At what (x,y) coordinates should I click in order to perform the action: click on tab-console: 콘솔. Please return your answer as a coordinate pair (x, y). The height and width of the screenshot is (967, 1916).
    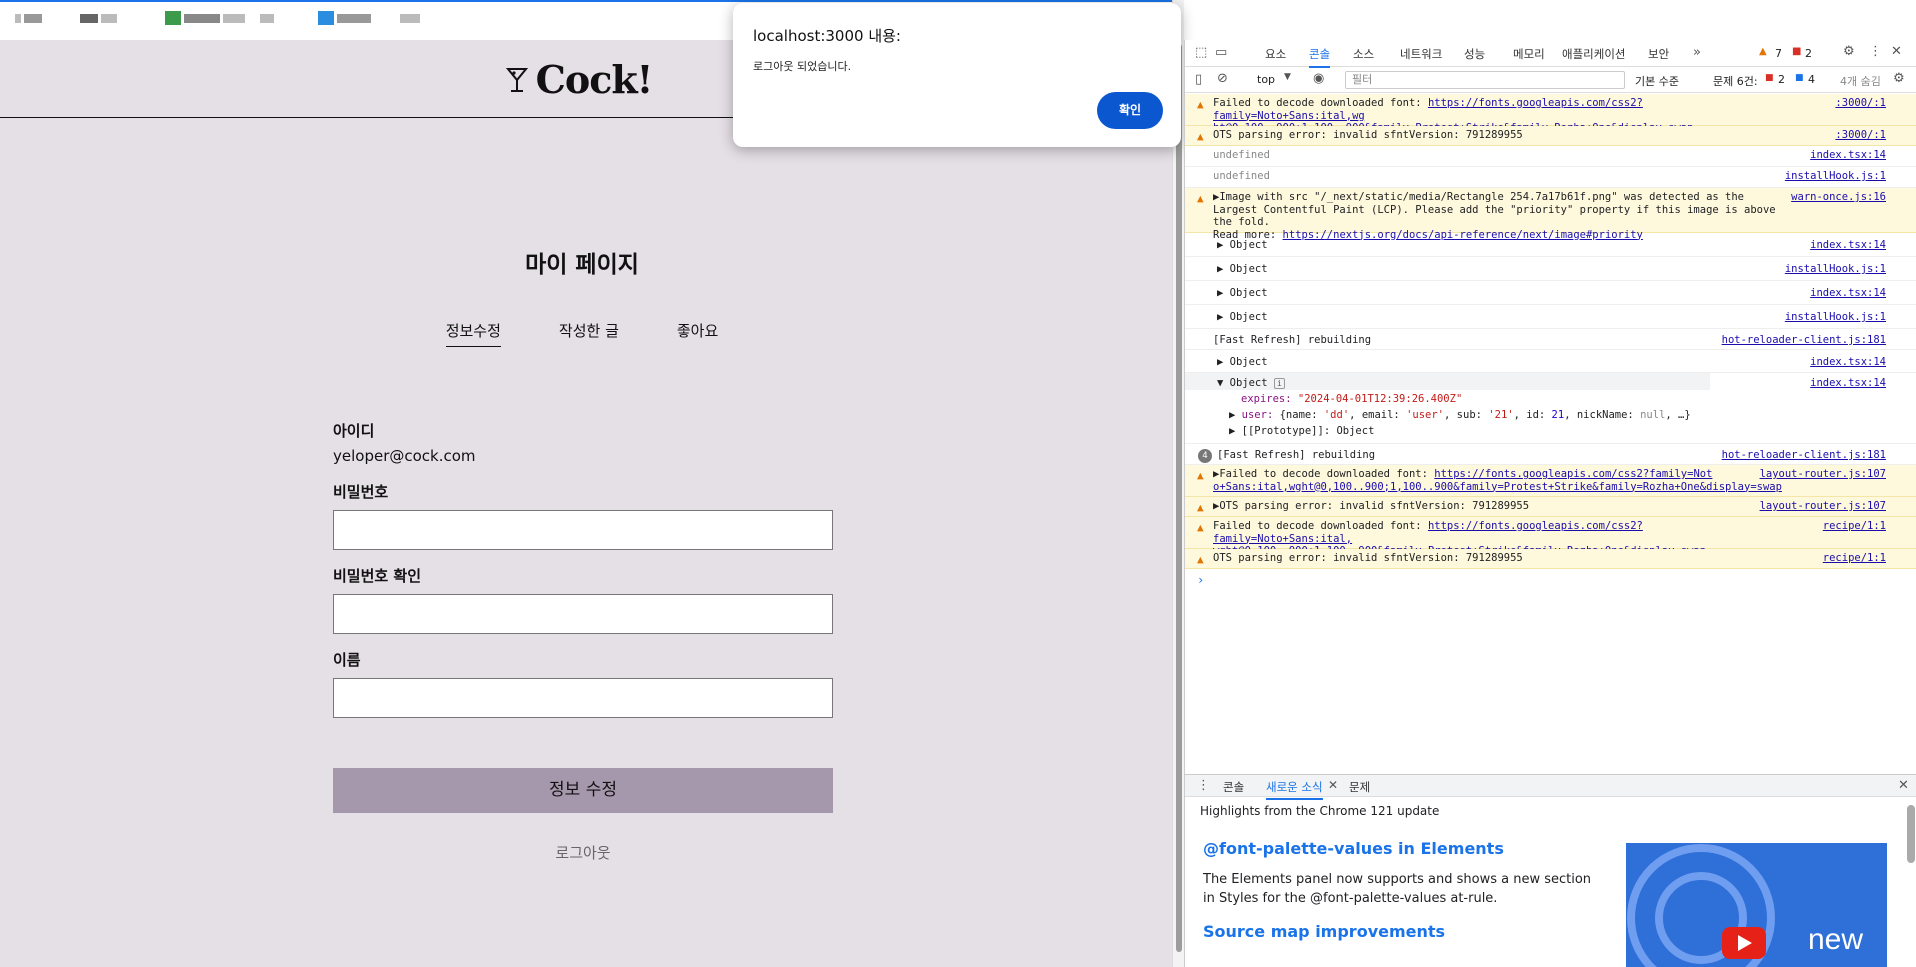
    Looking at the image, I should click on (1320, 57).